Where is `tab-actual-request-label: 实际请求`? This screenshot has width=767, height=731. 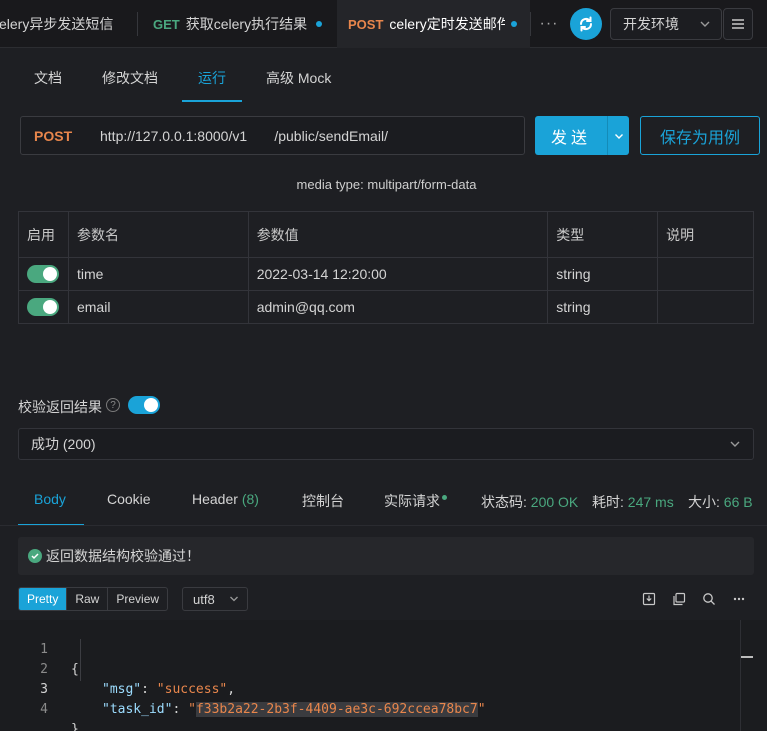
tab-actual-request-label: 实际请求 is located at coordinates (412, 501).